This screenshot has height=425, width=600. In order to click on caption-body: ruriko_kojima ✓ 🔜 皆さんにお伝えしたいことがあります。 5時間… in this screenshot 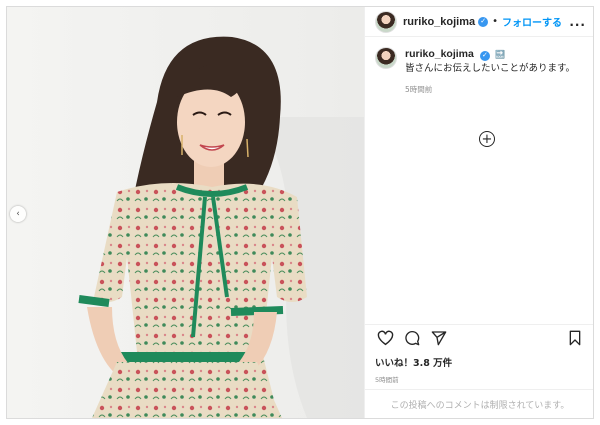, I will do `click(490, 72)`.